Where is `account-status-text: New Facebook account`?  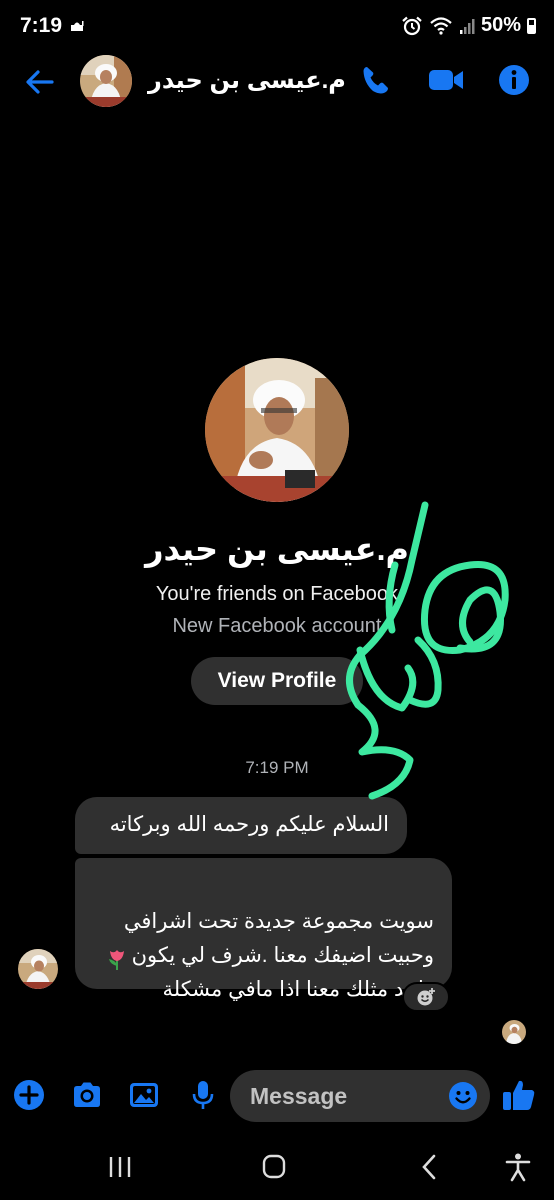 account-status-text: New Facebook account is located at coordinates (277, 626).